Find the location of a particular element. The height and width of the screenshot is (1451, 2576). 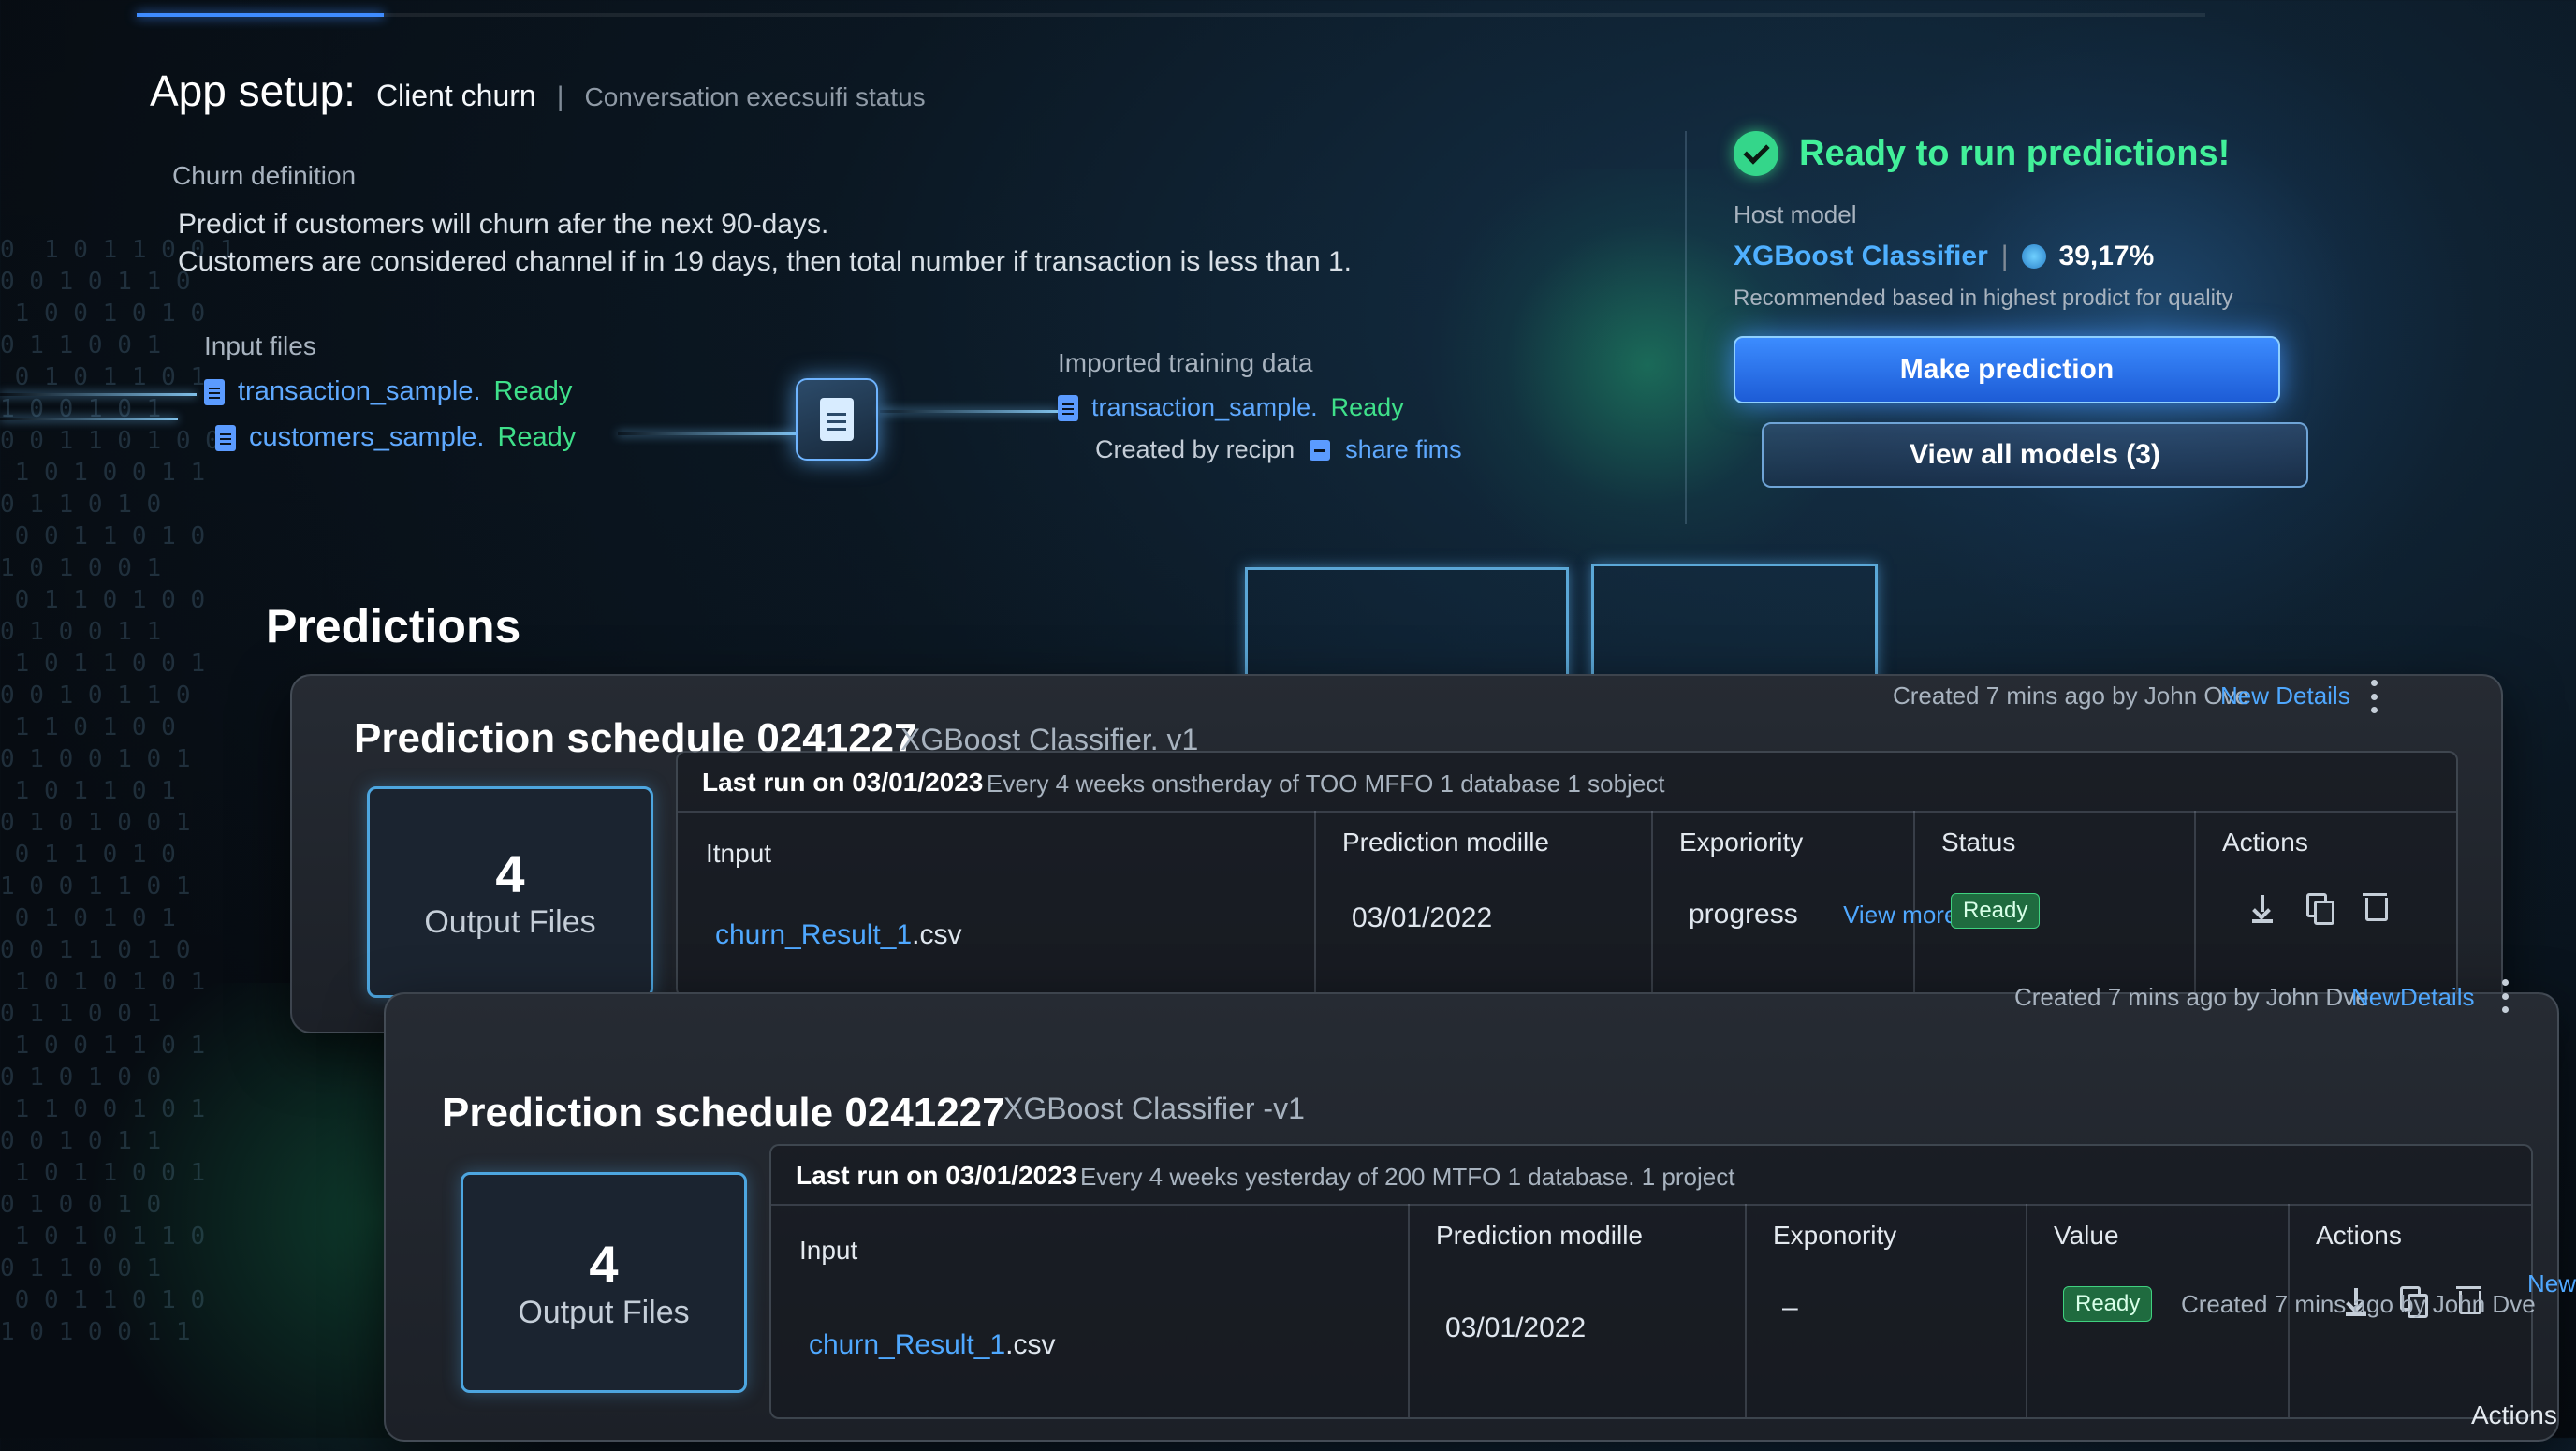

input-file-row: customers_sample. Ready is located at coordinates (395, 437).